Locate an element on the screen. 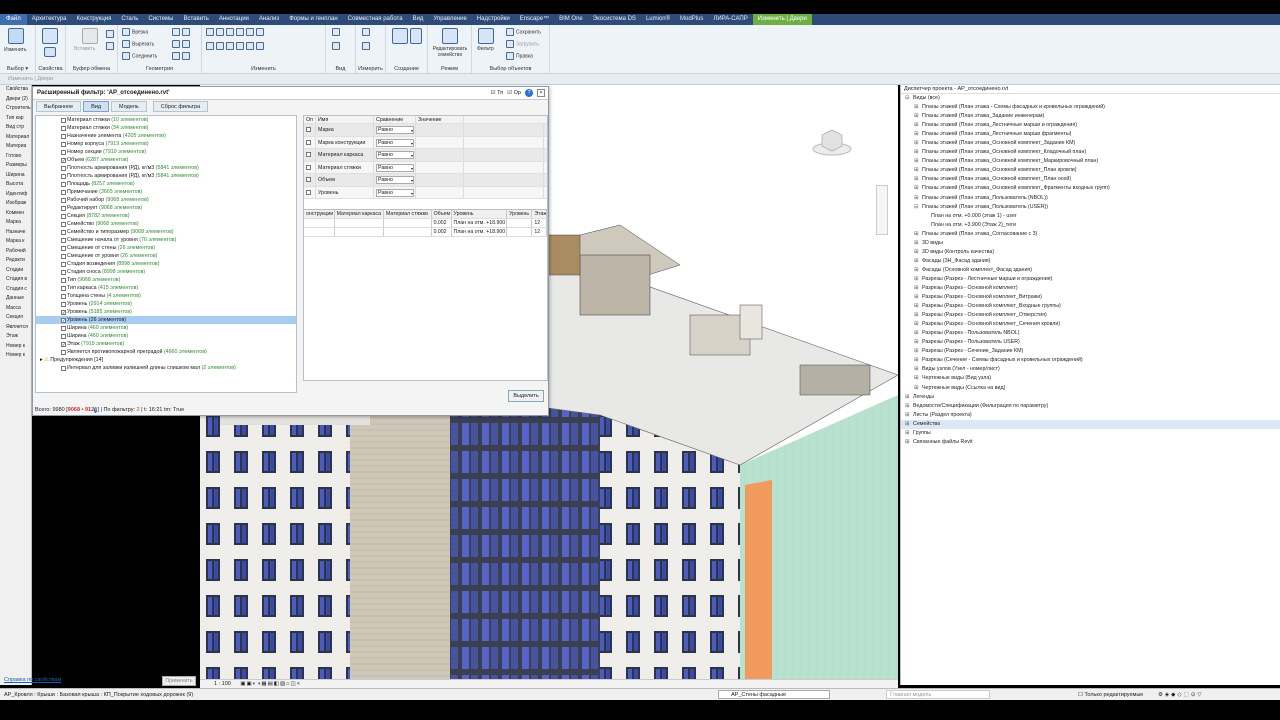 The image size is (1280, 720). property-row: Марка к is located at coordinates (15, 242).